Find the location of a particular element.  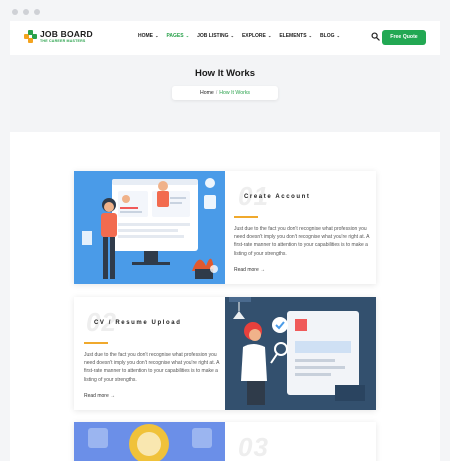

nav-item-elements: ELEMENTS ⌄ is located at coordinates (295, 36).